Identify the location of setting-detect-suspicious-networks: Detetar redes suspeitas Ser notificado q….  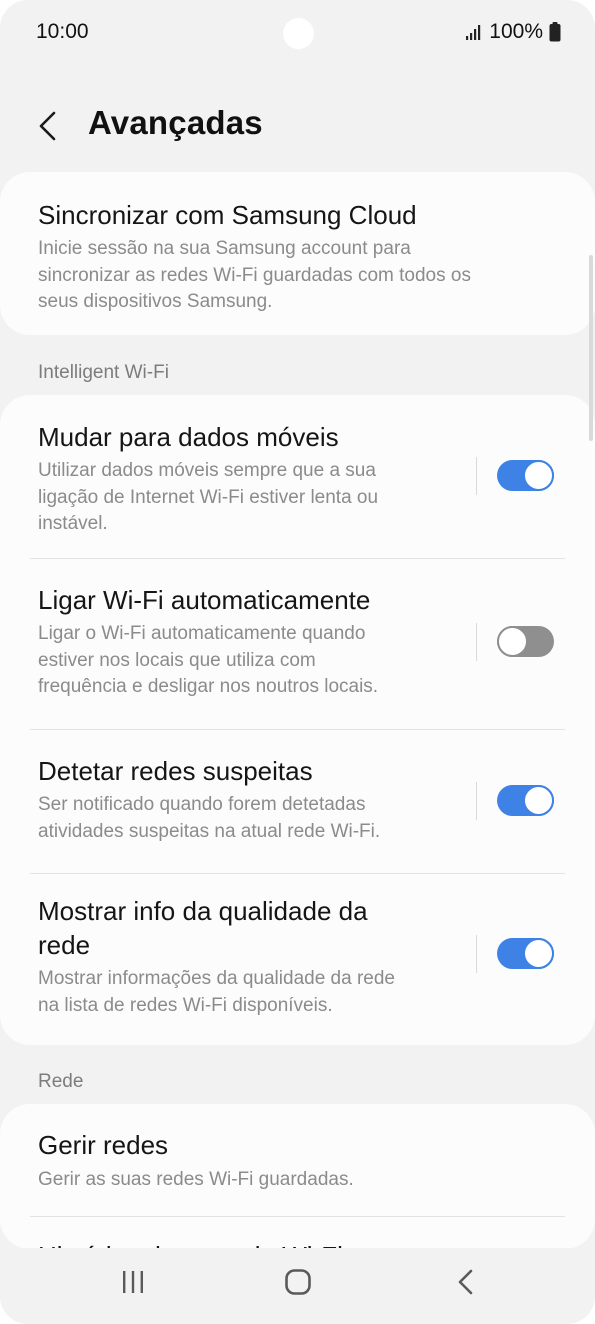
(297, 801).